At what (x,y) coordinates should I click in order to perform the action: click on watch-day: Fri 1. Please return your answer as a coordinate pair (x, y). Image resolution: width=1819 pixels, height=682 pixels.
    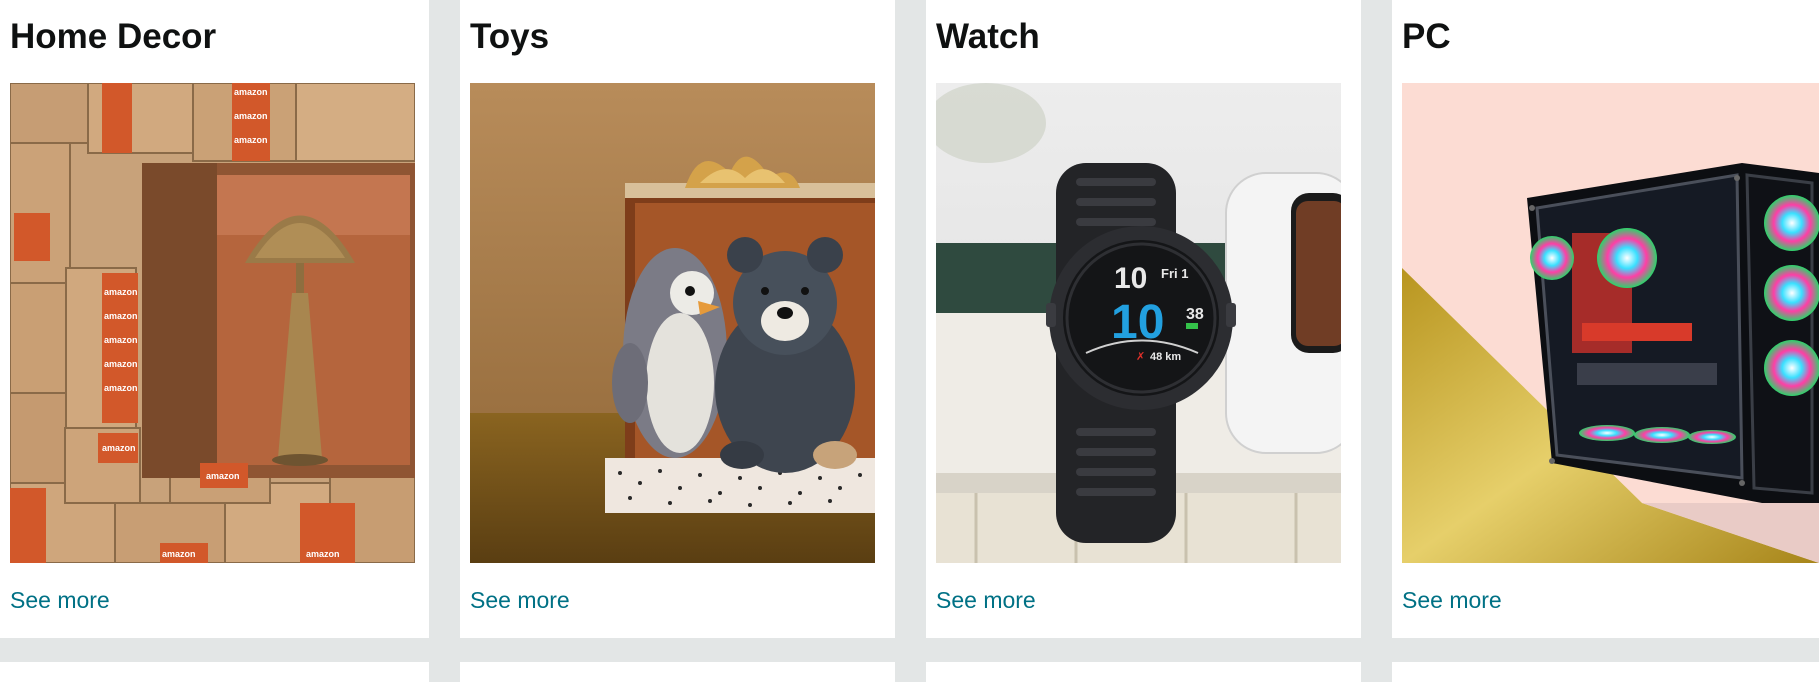
    Looking at the image, I should click on (1174, 273).